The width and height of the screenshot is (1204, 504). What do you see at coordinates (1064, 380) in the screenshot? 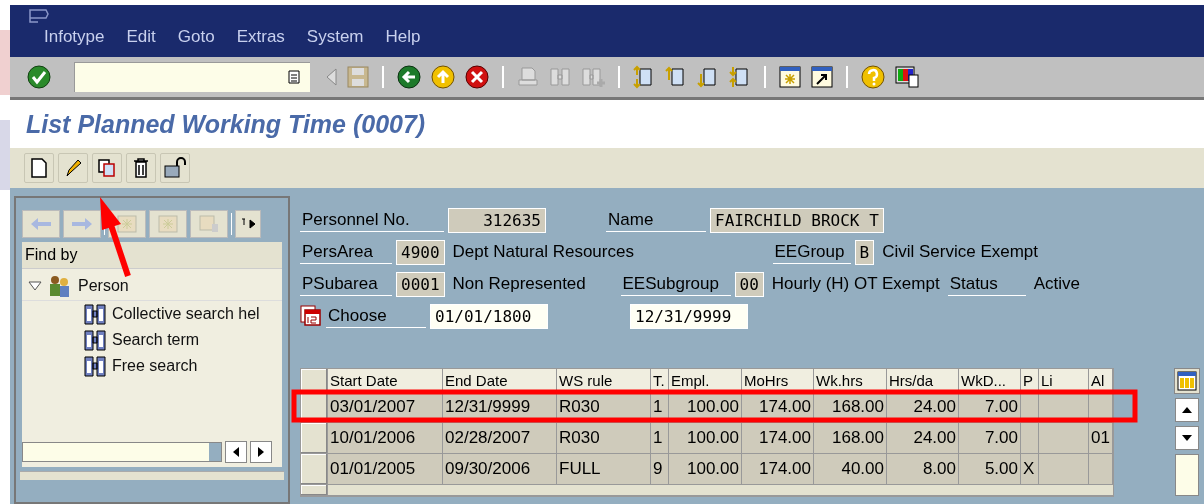
I see `column-header: Li` at bounding box center [1064, 380].